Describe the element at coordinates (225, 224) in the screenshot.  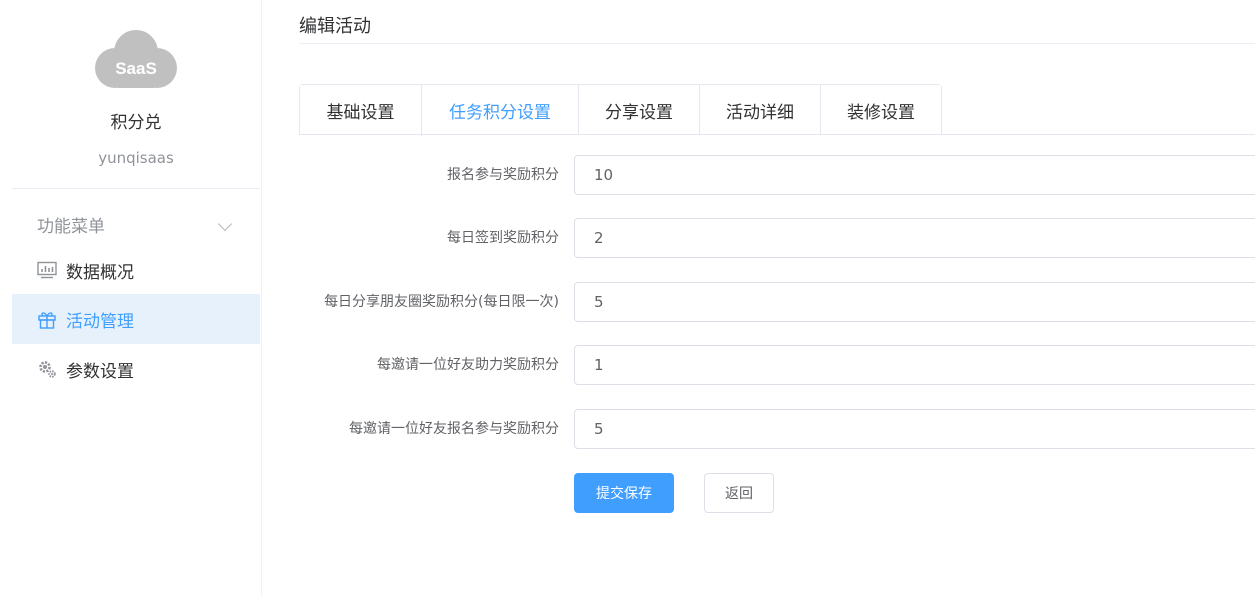
I see `chevron-down-icon` at that location.